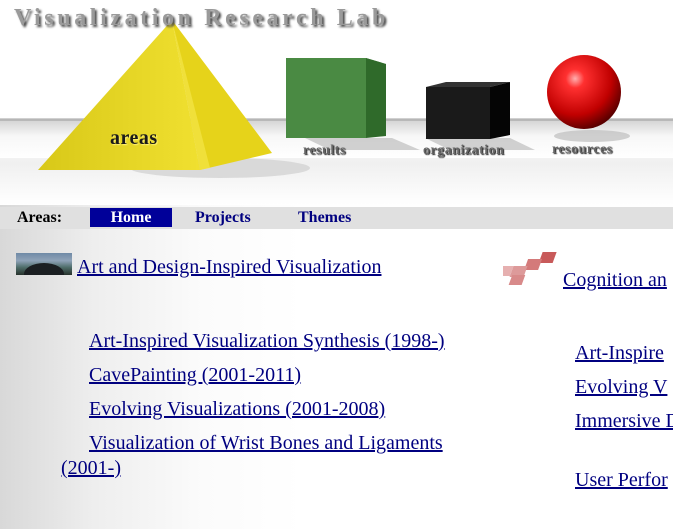 The height and width of the screenshot is (529, 673). Describe the element at coordinates (223, 218) in the screenshot. I see `nav-projects-link: Projects` at that location.